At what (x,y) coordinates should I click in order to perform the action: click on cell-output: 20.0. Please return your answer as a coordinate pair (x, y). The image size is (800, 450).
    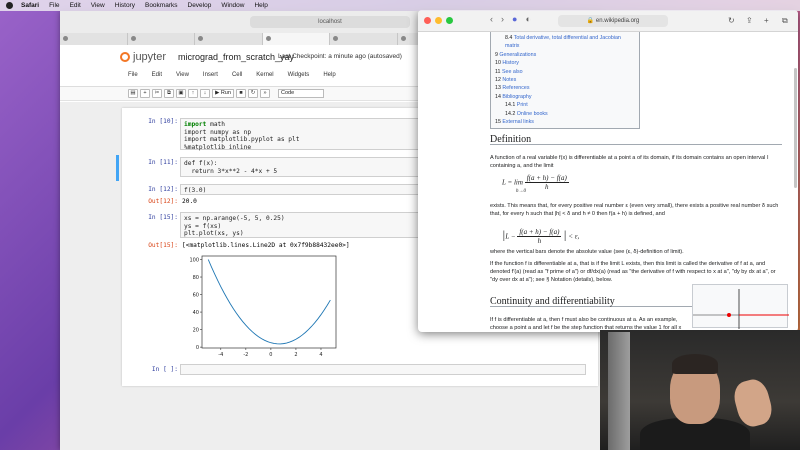
    Looking at the image, I should click on (189, 201).